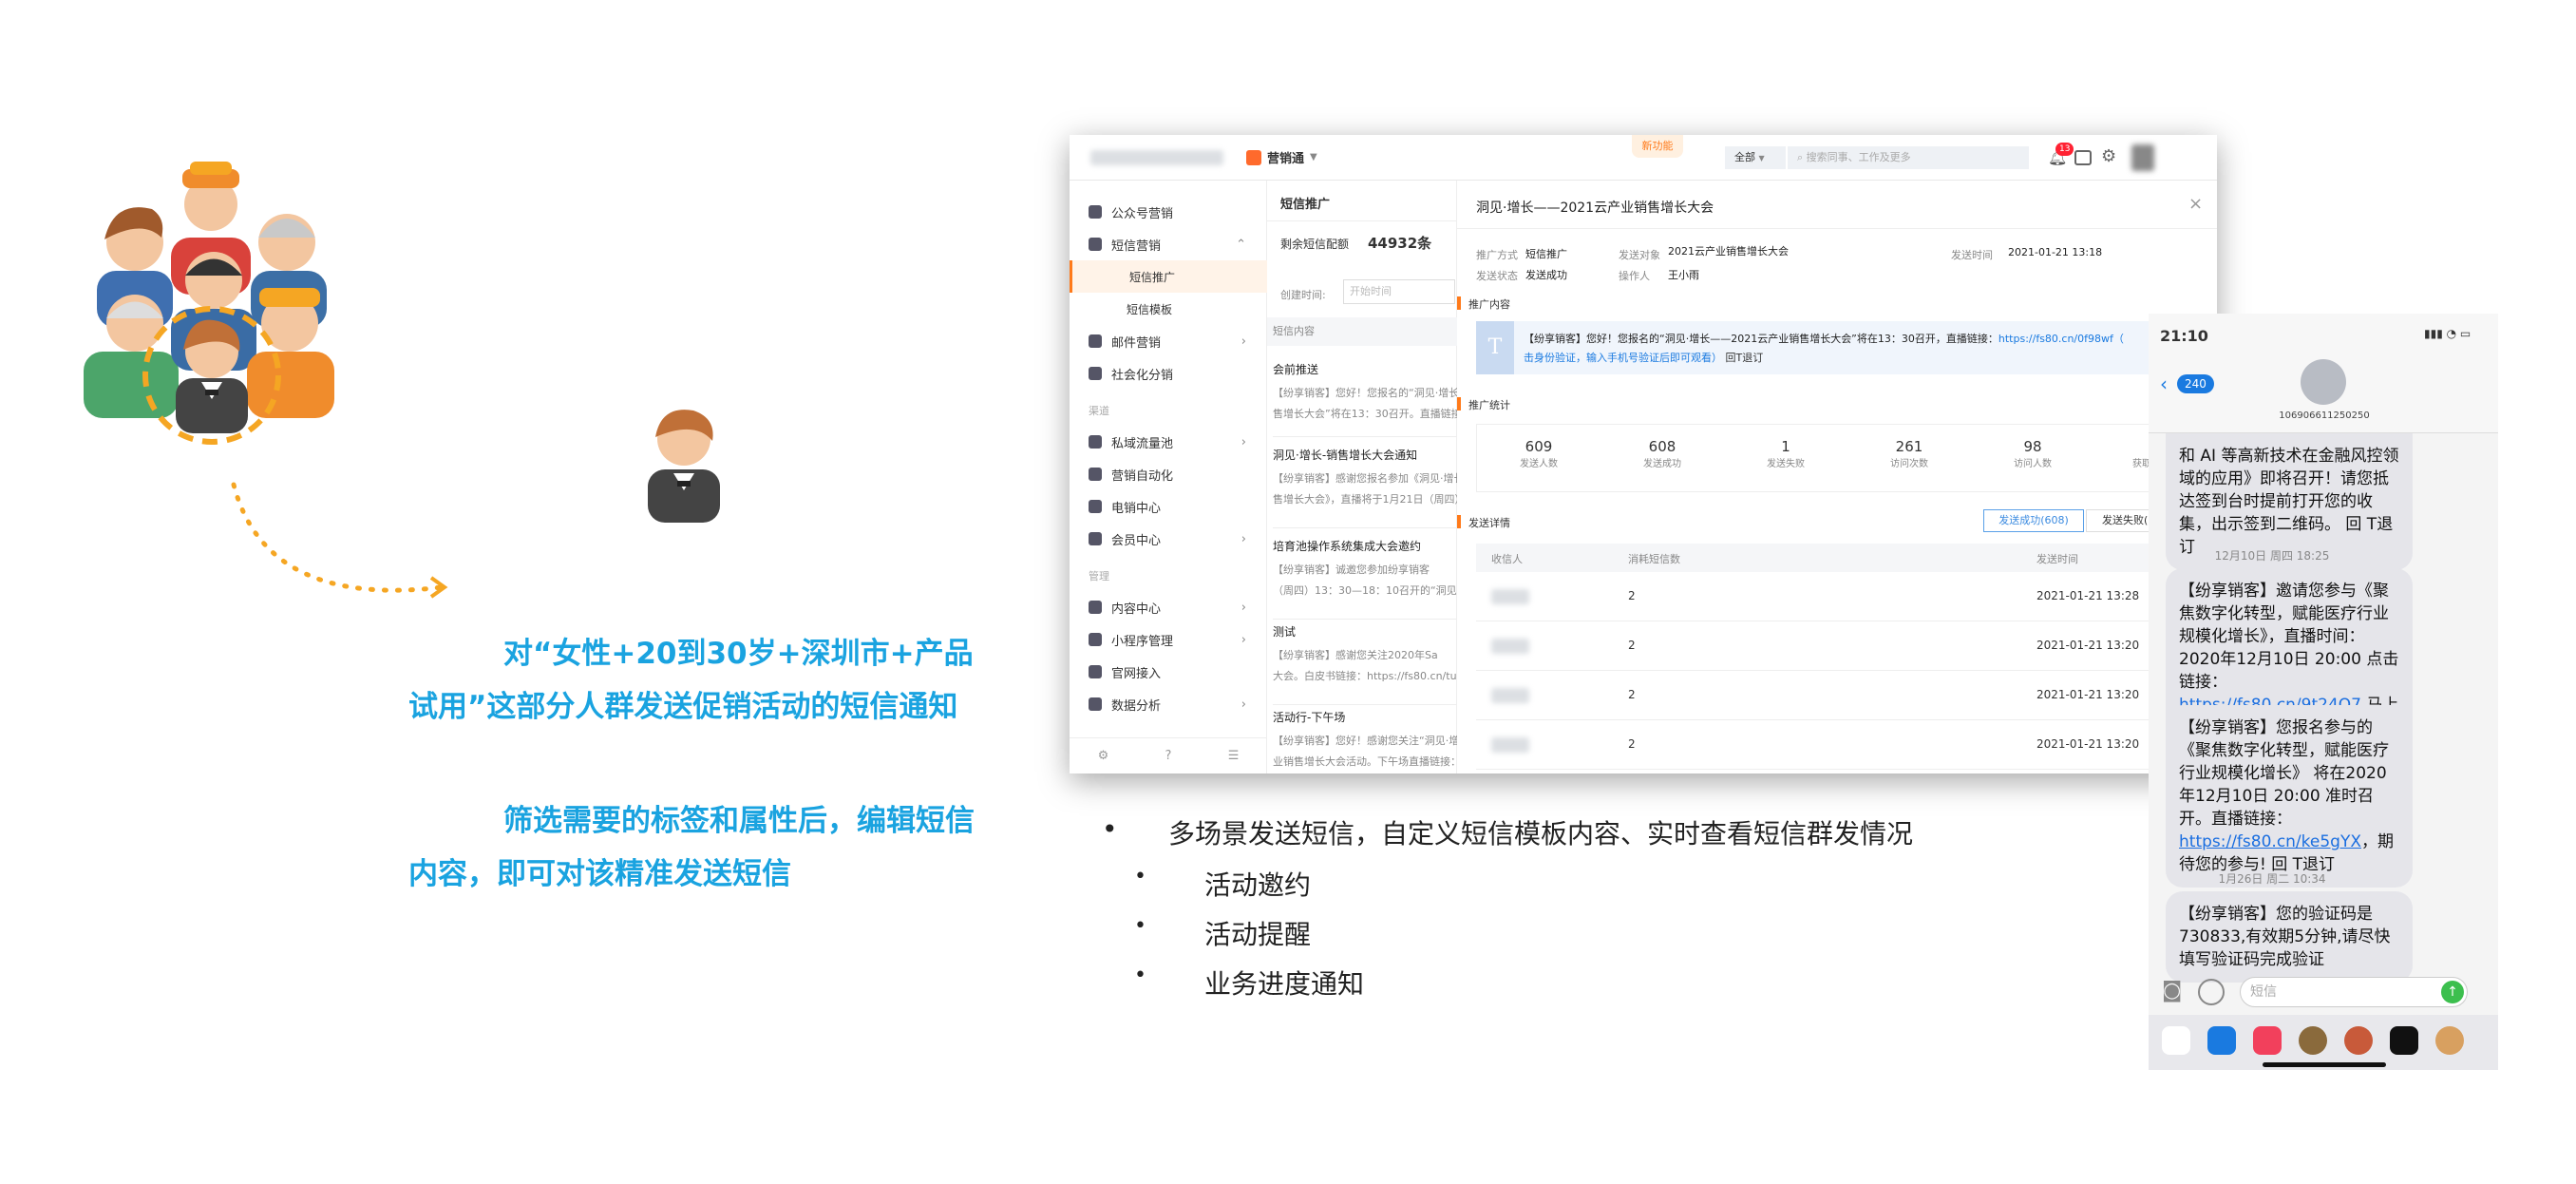 The height and width of the screenshot is (1184, 2576). I want to click on avatar, so click(2142, 157).